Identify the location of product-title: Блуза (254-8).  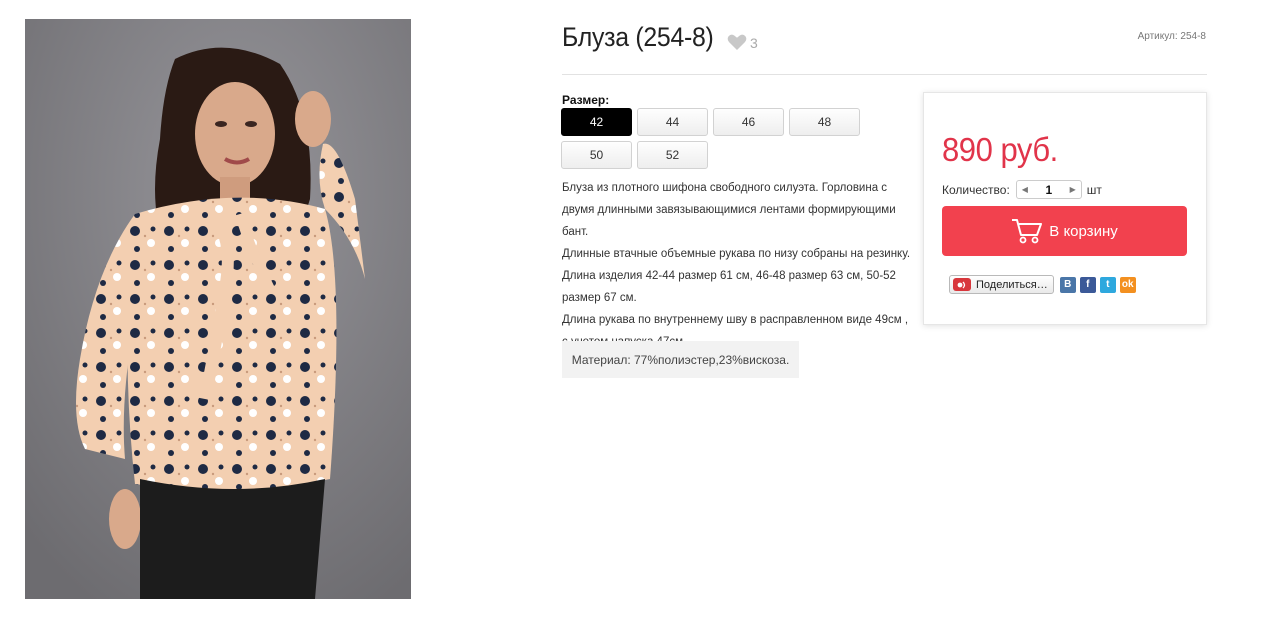
(638, 37).